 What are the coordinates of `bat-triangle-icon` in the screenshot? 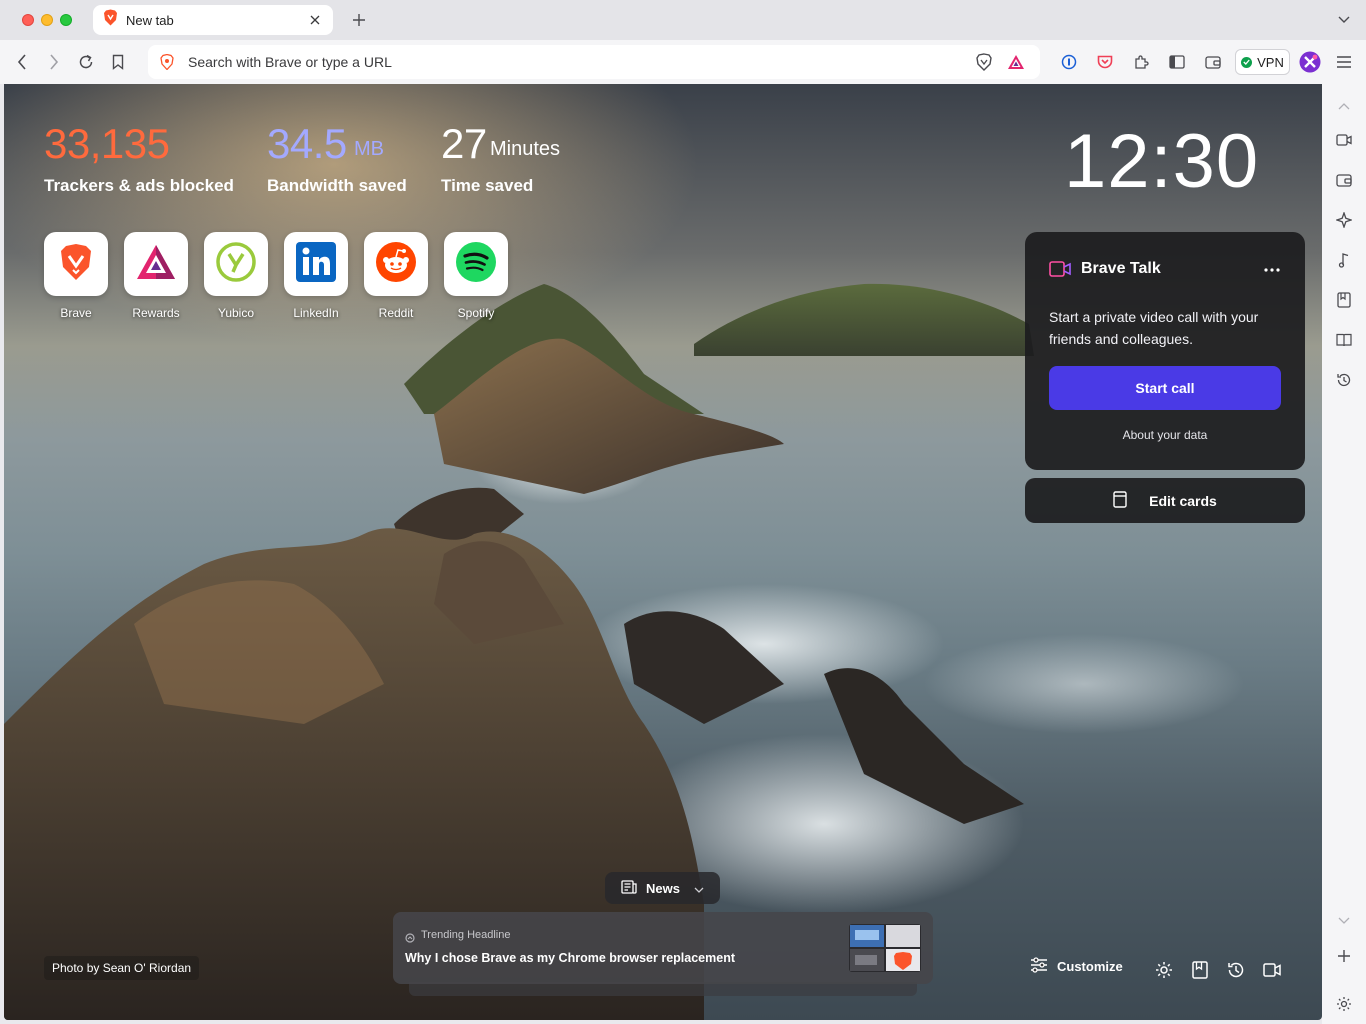 It's located at (156, 264).